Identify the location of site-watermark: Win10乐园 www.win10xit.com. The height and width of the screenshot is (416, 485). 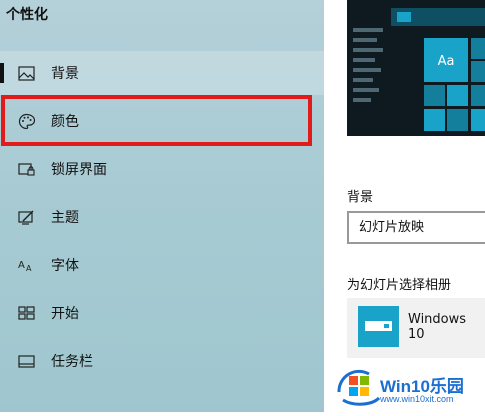
(410, 387).